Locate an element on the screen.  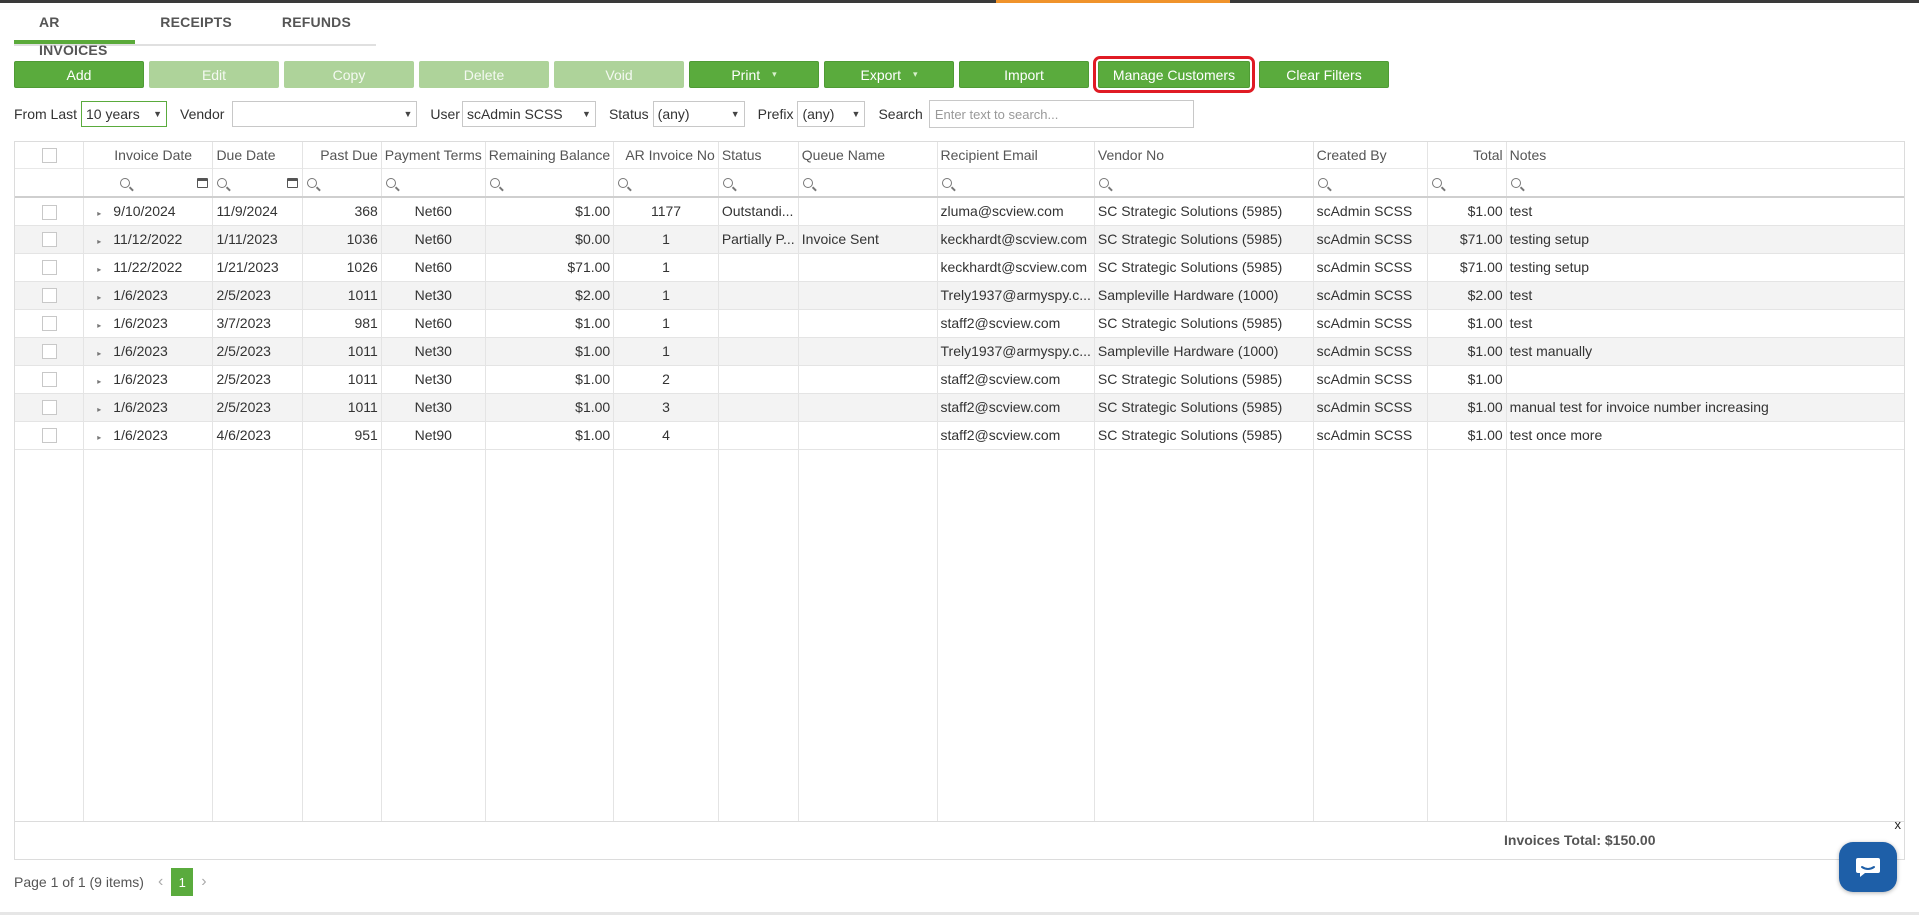
filter-past-due is located at coordinates (341, 182).